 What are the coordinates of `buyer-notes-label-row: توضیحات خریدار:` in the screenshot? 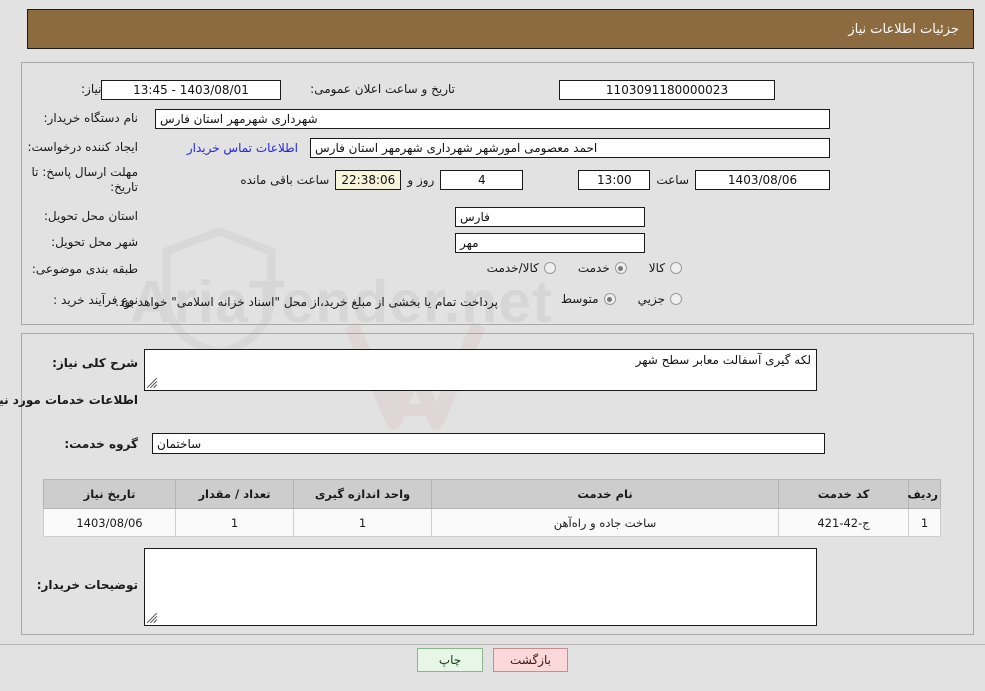 It's located at (87, 585).